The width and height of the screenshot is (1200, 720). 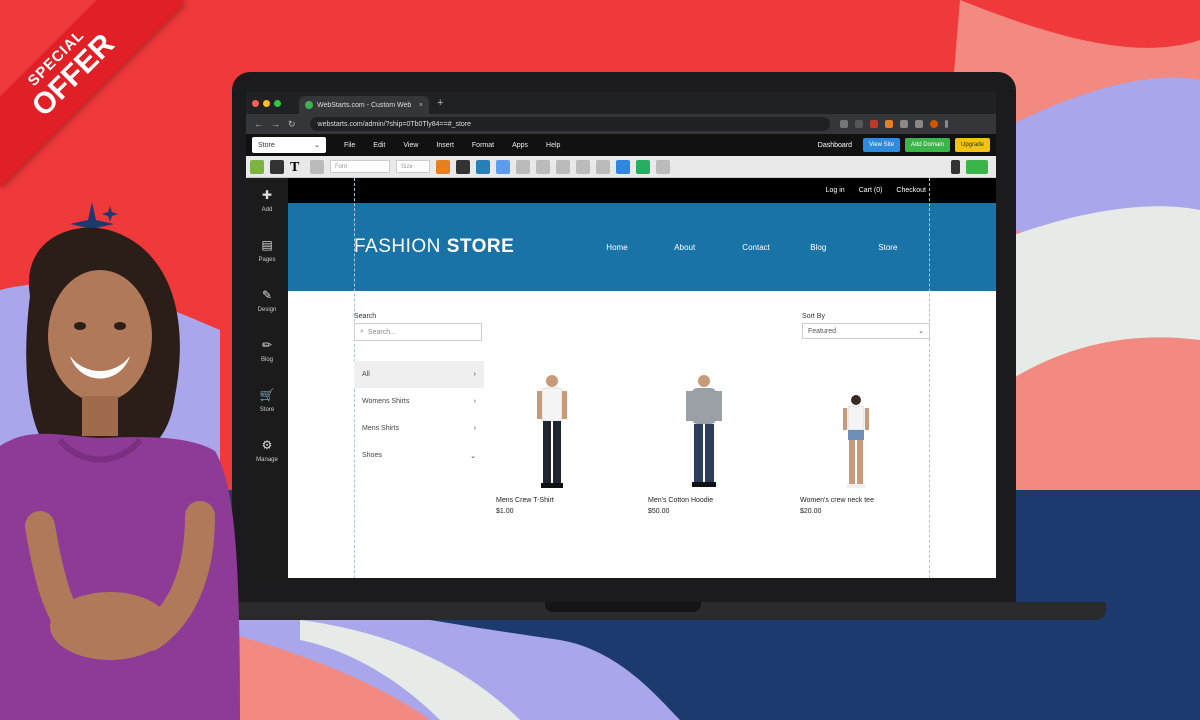 I want to click on more-vert-icon, so click(x=946, y=124).